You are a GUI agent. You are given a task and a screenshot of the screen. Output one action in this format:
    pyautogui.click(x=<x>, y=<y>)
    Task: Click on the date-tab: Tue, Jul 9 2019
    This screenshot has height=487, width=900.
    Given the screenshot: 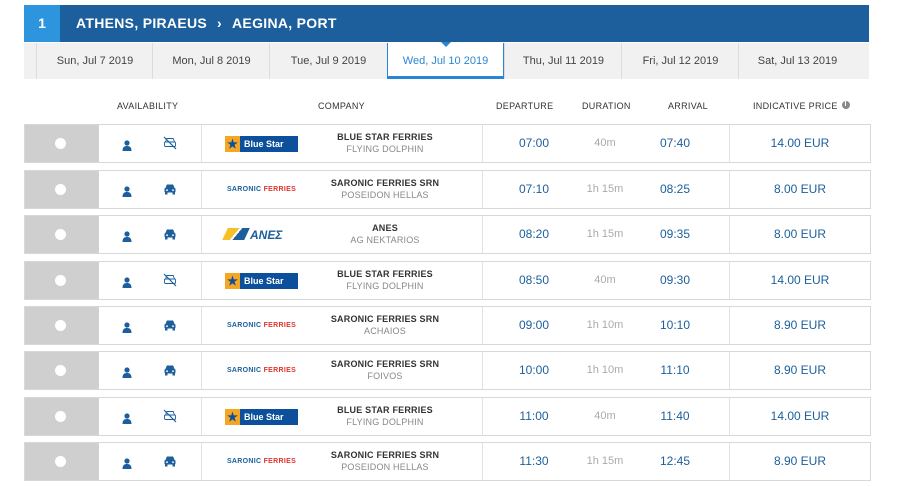 What is the action you would take?
    pyautogui.click(x=328, y=61)
    